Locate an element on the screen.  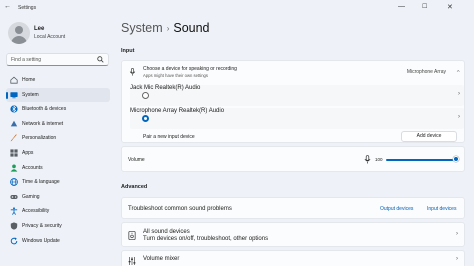
title-bar: ← Settings — ☐ ✕ is located at coordinates (237, 8).